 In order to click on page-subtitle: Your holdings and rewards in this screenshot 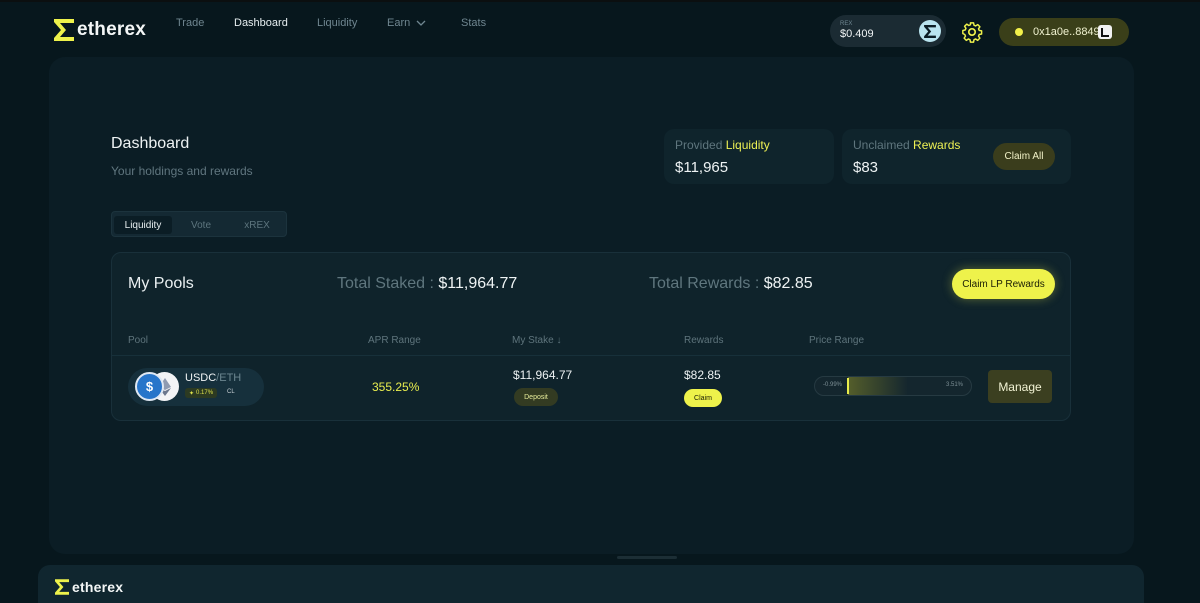, I will do `click(182, 171)`.